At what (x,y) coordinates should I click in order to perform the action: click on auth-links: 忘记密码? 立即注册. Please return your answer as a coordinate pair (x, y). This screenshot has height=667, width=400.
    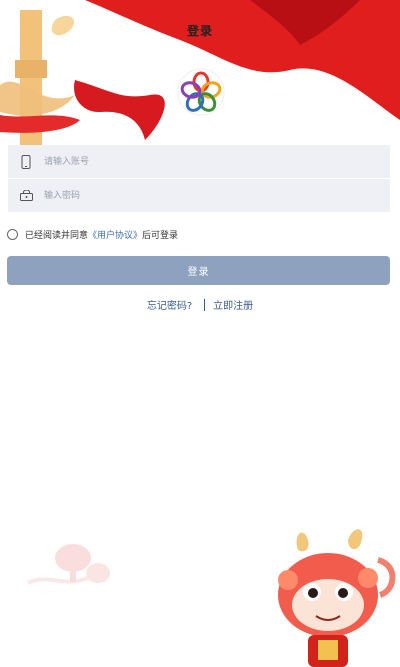
    Looking at the image, I should click on (200, 304).